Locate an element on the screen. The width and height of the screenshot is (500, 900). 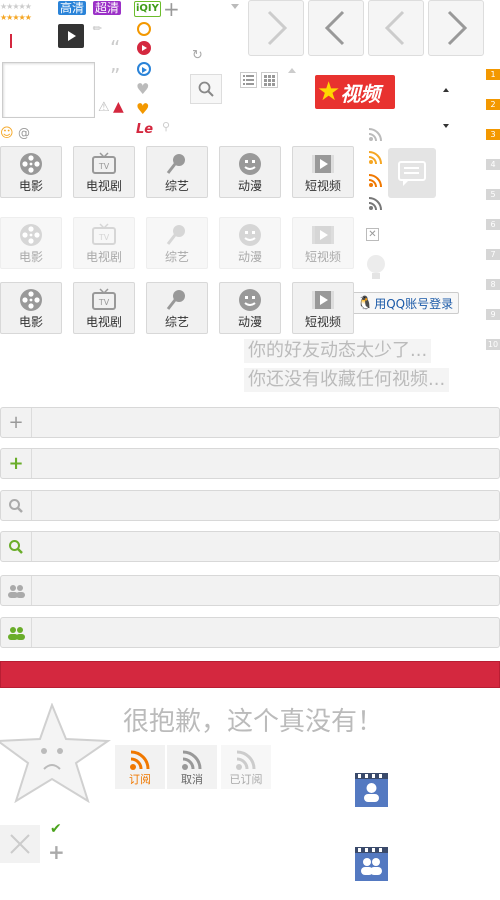
plus-icon: + is located at coordinates (171, 9).